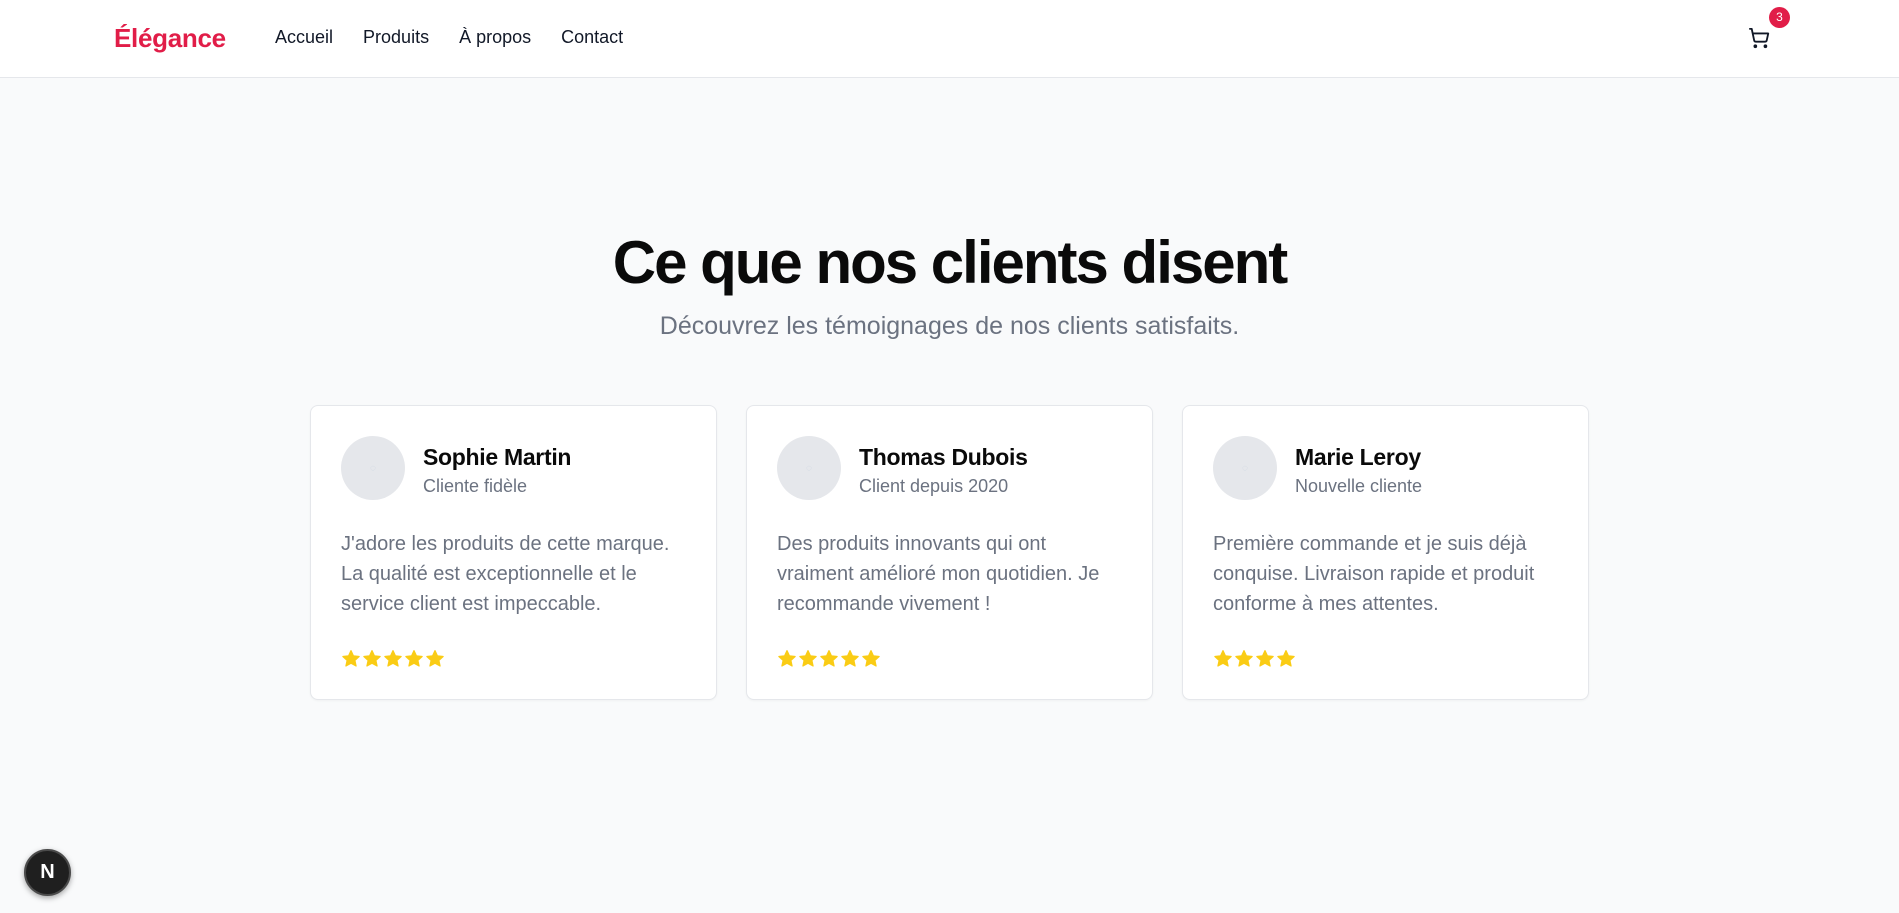  I want to click on nextjs-dev-tools-button: N, so click(47, 872).